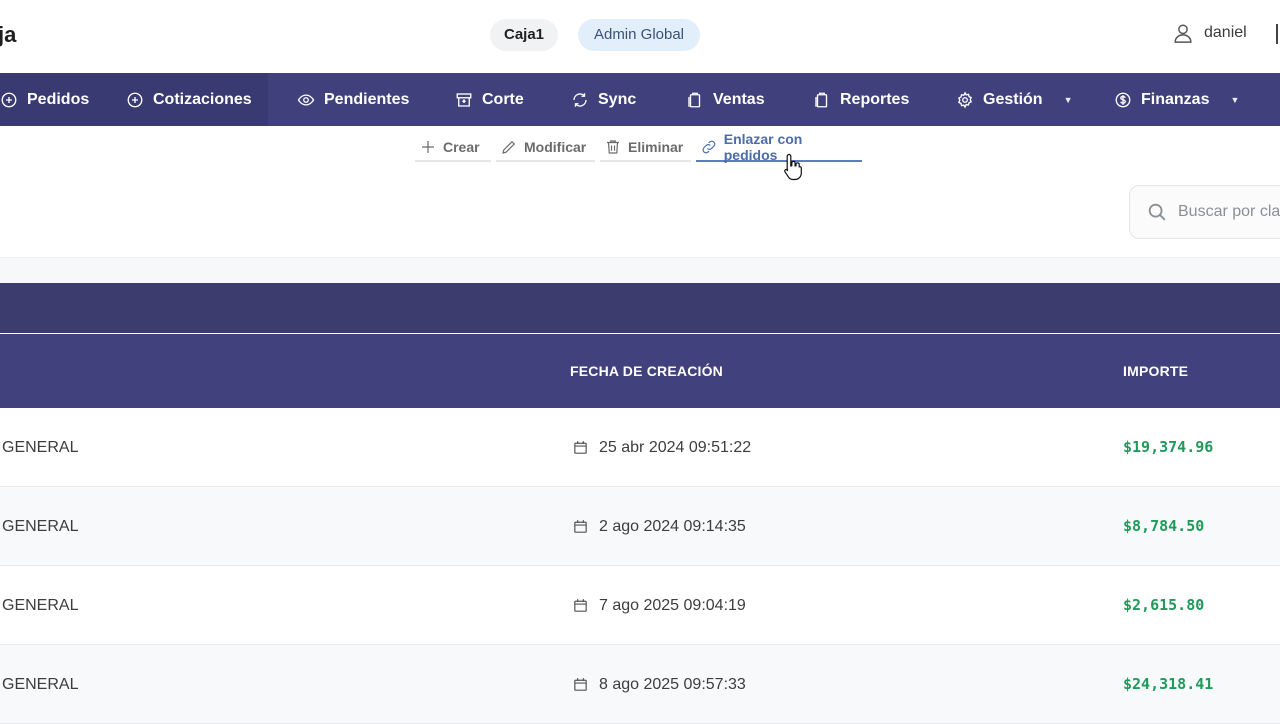 The image size is (1280, 724). Describe the element at coordinates (555, 147) in the screenshot. I see `edit-label: Modificar` at that location.